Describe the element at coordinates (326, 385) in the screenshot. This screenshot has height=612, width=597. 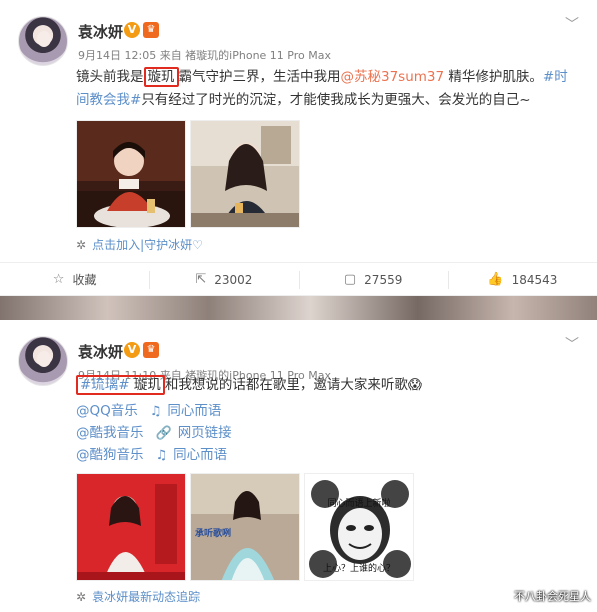
I see `post-text: #琉璃# 璇玑 和我想说的话都在歌里，邀请大家来听歌😱` at that location.